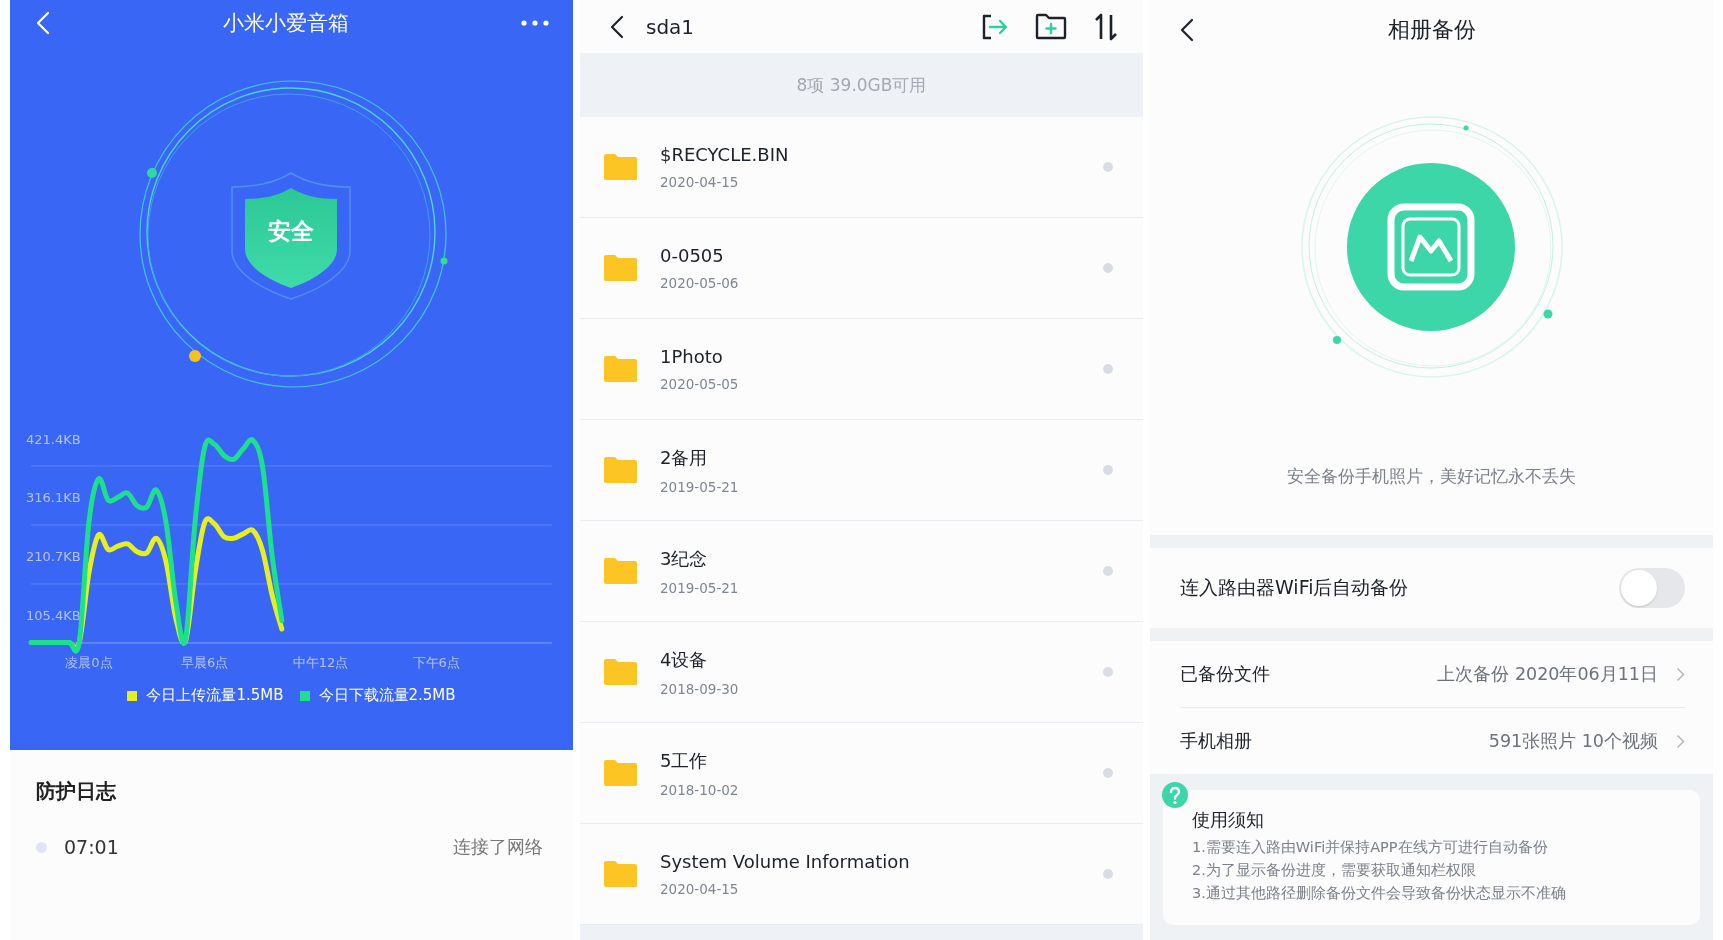 The width and height of the screenshot is (1723, 940). Describe the element at coordinates (861, 369) in the screenshot. I see `folder-row: 1Photo 2020-05-05` at that location.